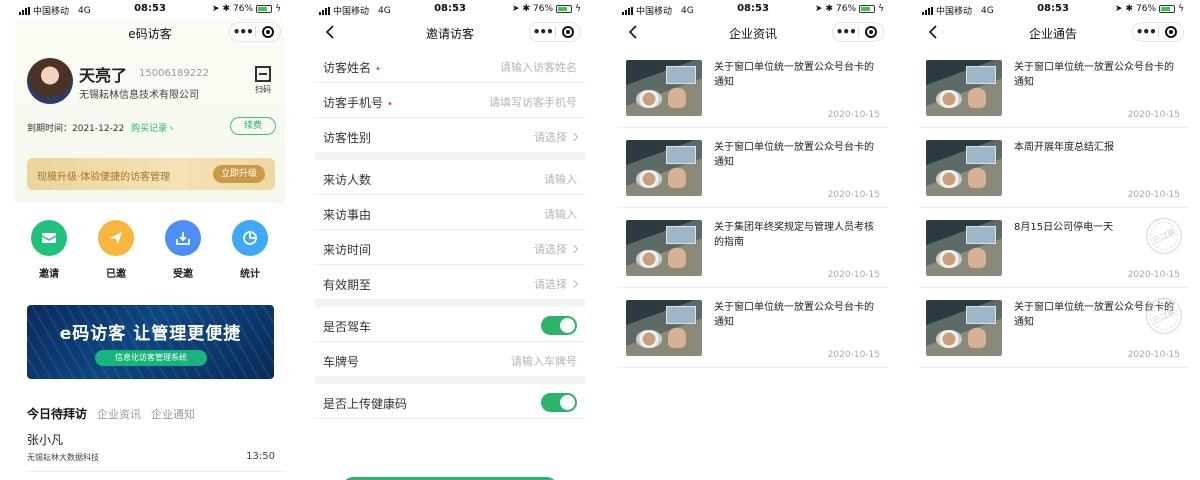 The image size is (1200, 480). Describe the element at coordinates (174, 73) in the screenshot. I see `user-phone: 15006189222` at that location.